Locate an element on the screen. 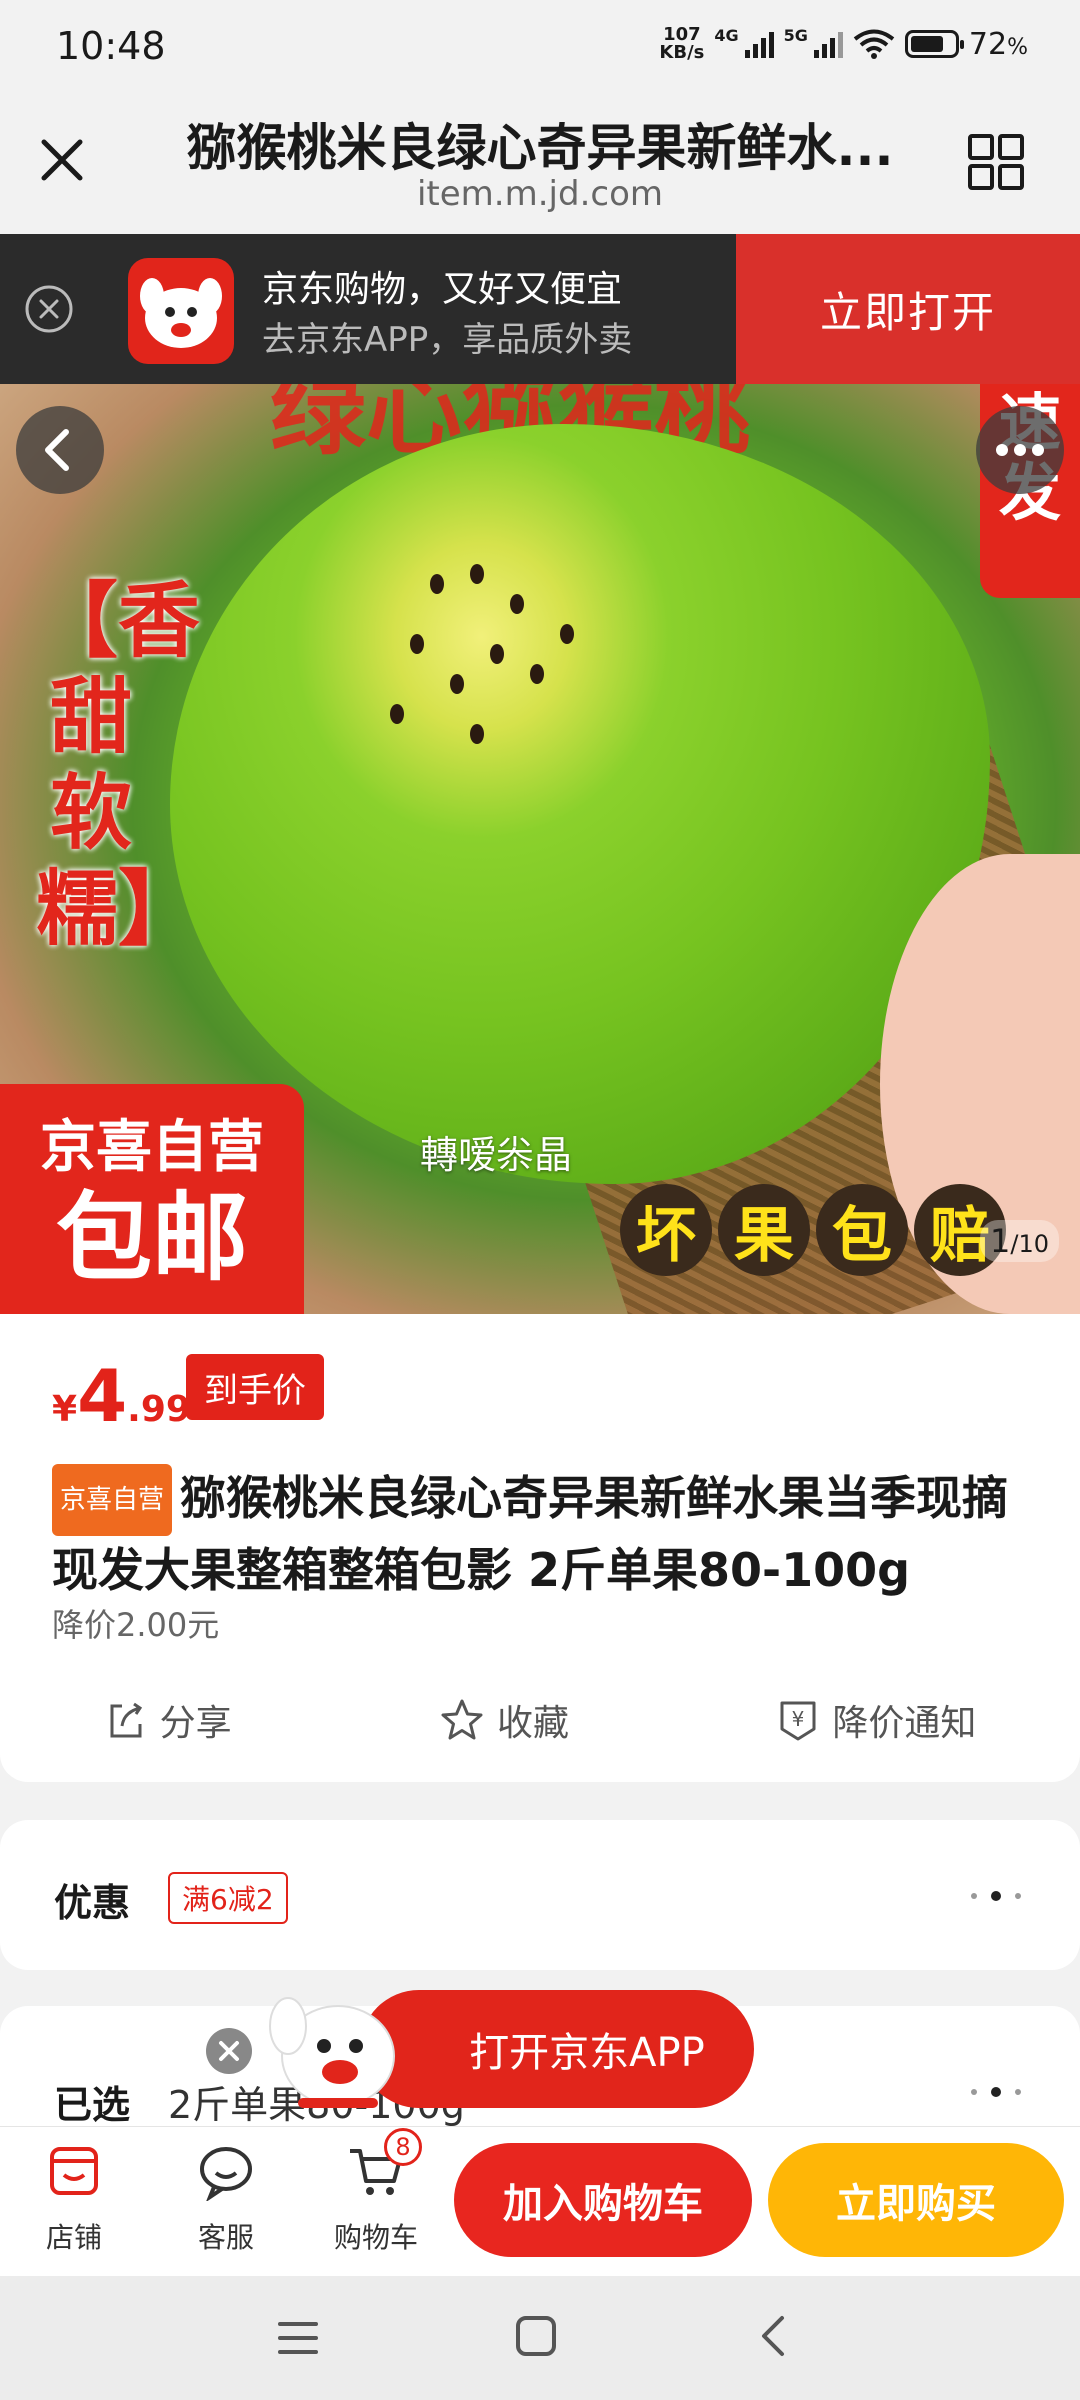  favorite-button: 收藏 is located at coordinates (504, 1720).